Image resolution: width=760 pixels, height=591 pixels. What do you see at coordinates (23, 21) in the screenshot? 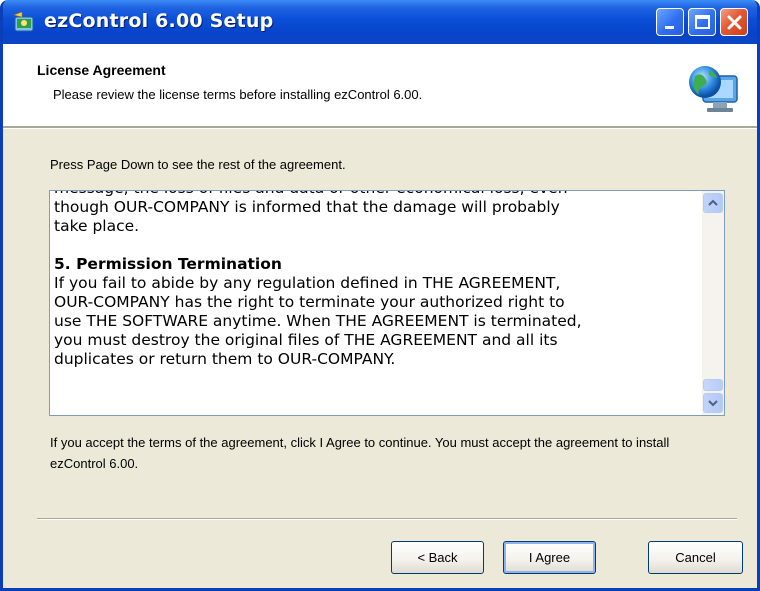
I see `installer-app-icon` at bounding box center [23, 21].